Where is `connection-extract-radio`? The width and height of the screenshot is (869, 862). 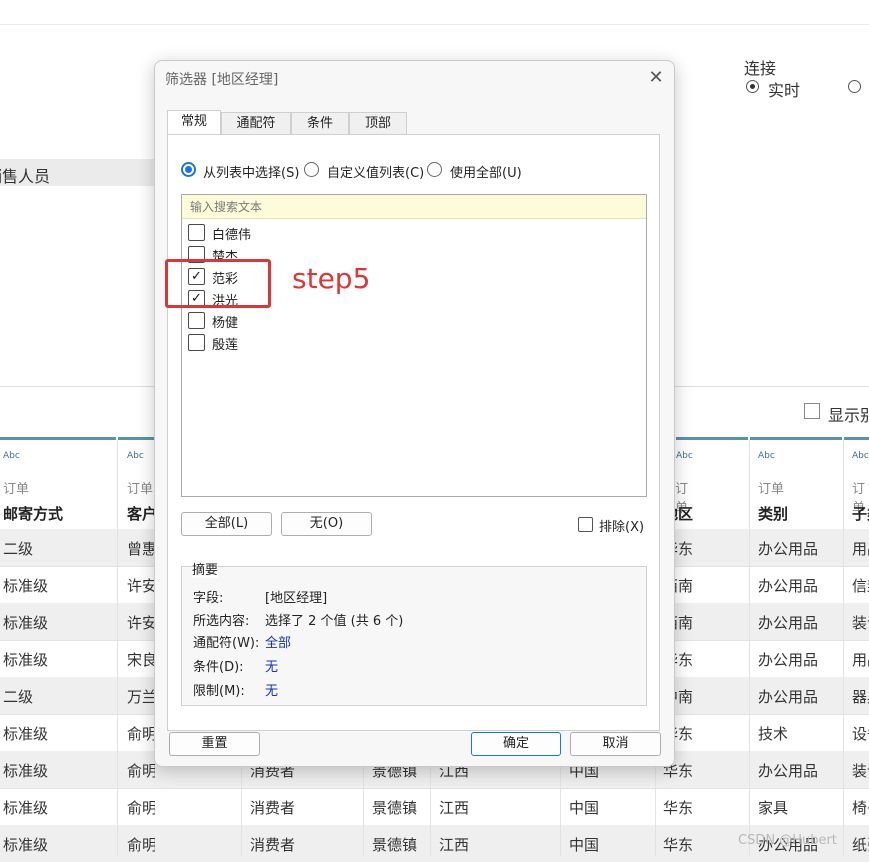
connection-extract-radio is located at coordinates (854, 86).